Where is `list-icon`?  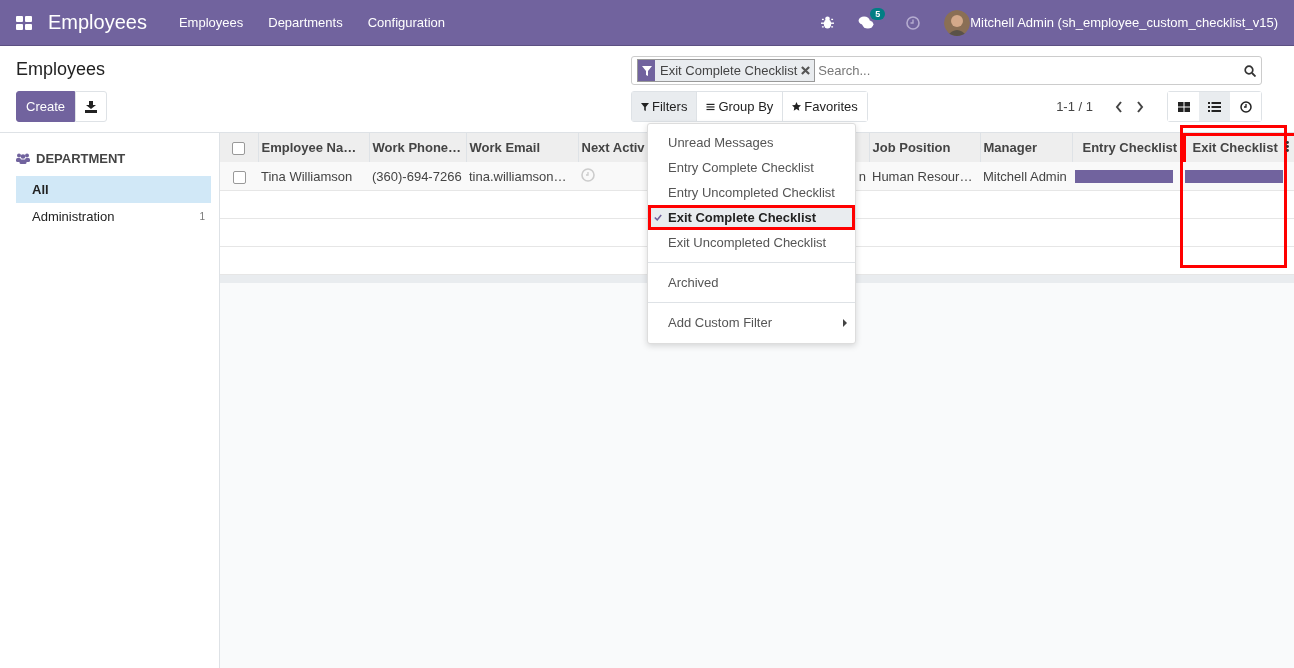 list-icon is located at coordinates (1214, 106).